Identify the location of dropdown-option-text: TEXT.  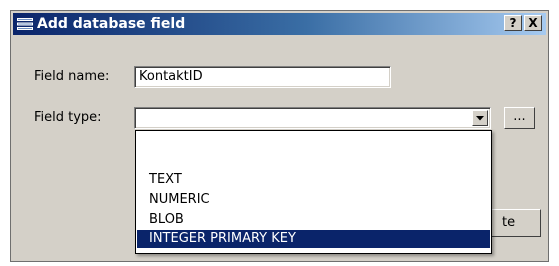
(313, 180).